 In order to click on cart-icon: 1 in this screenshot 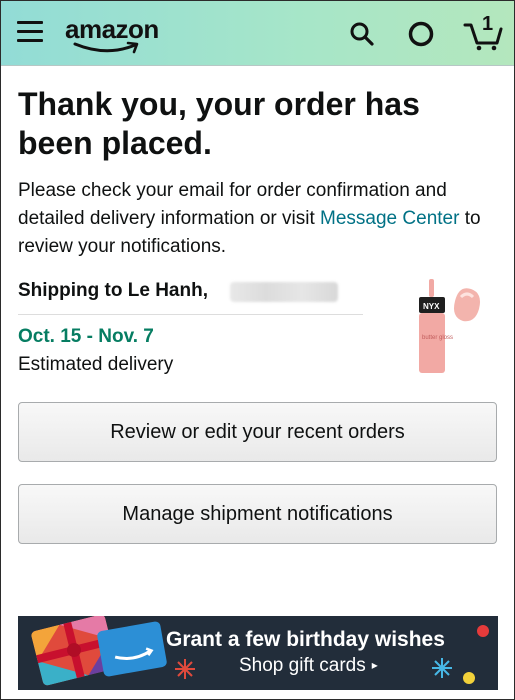, I will do `click(483, 32)`.